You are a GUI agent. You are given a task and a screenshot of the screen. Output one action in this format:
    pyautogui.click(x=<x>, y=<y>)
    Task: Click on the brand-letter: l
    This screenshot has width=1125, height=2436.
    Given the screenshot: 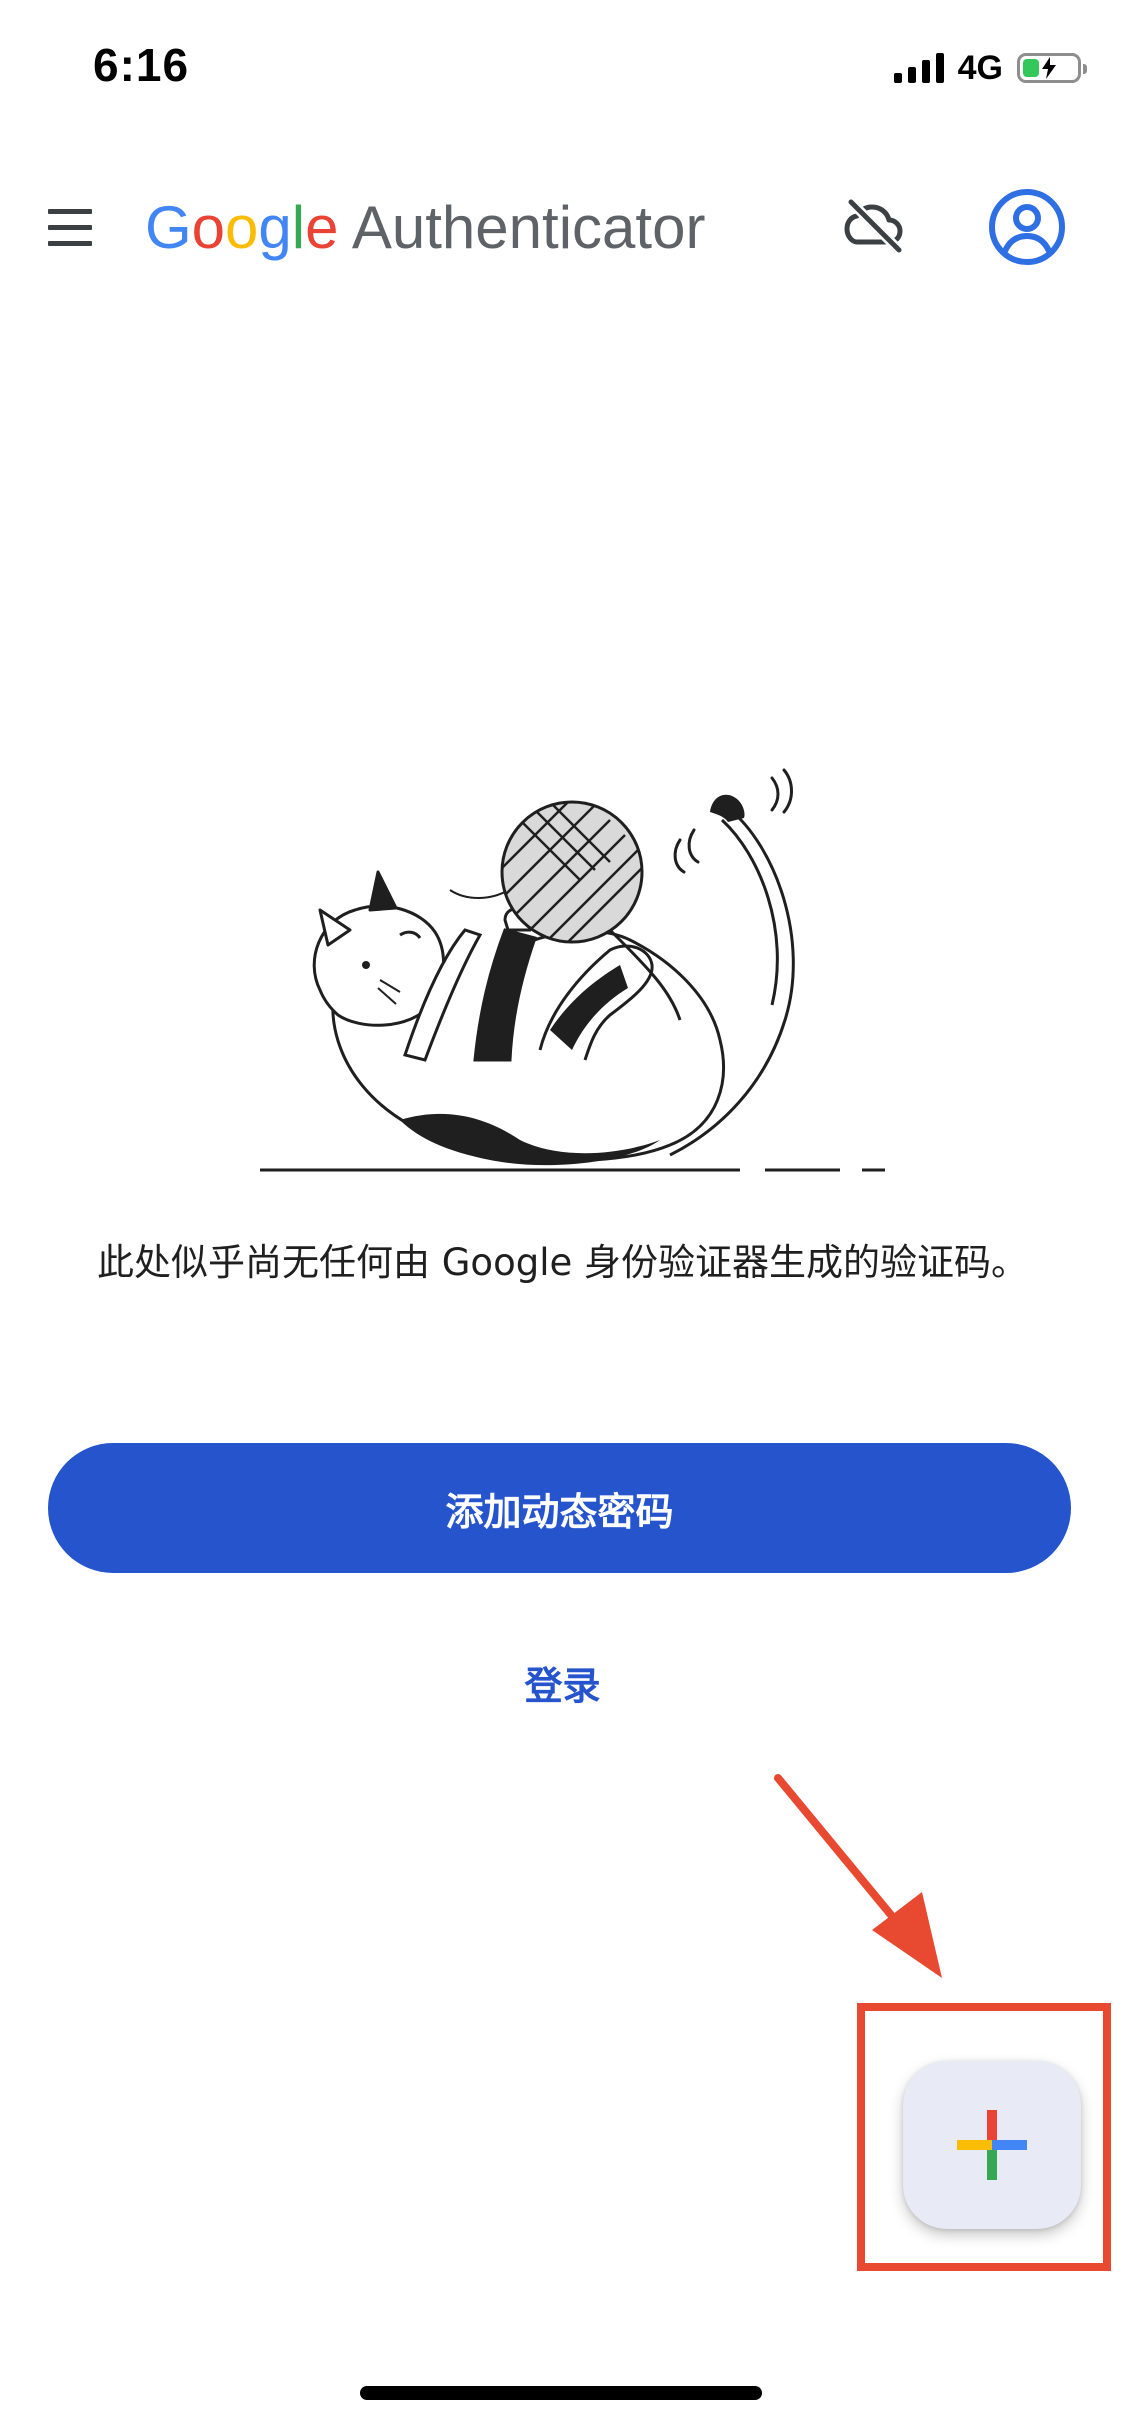 What is the action you would take?
    pyautogui.click(x=298, y=227)
    